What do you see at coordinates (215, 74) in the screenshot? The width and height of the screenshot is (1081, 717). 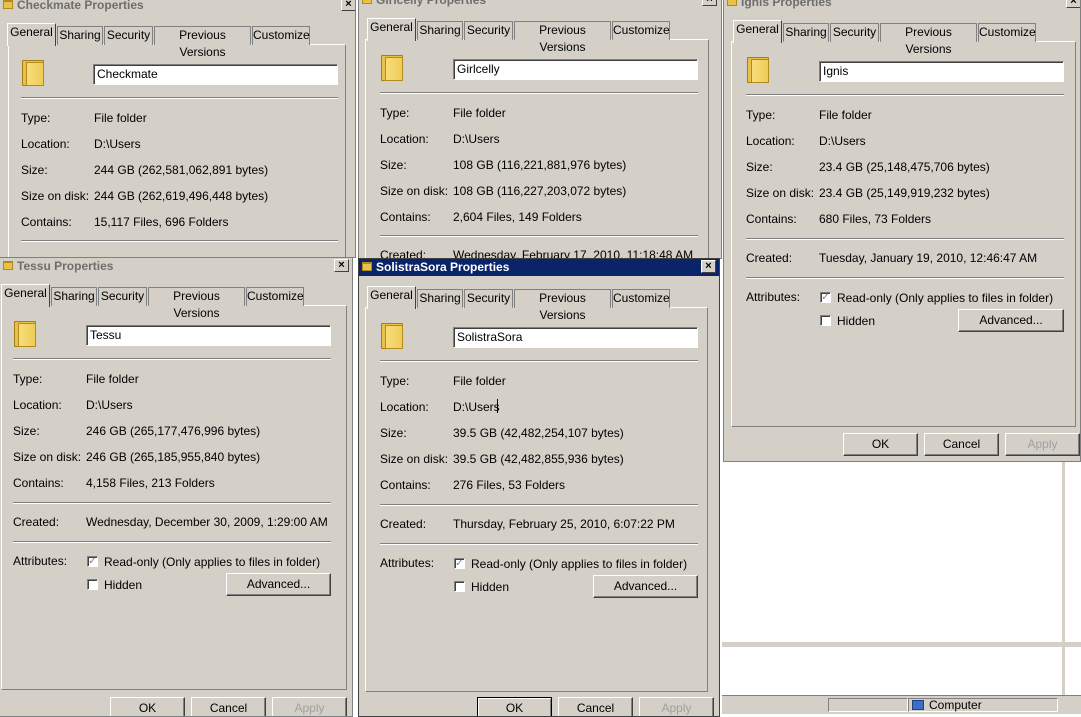 I see `folder-name-input: Checkmate` at bounding box center [215, 74].